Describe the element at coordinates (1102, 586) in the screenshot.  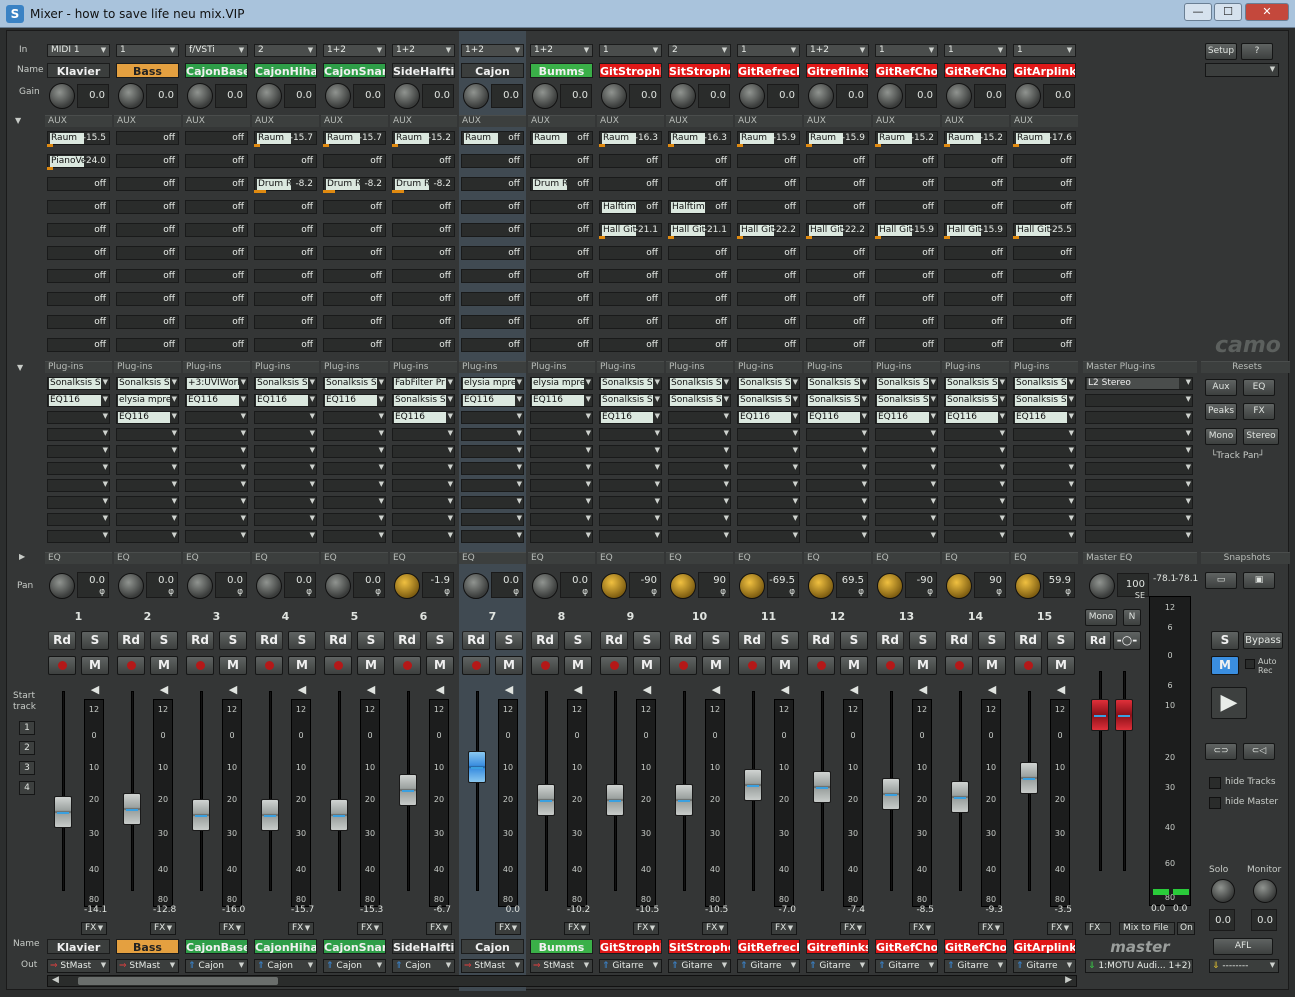
I see `master-pan-knob` at that location.